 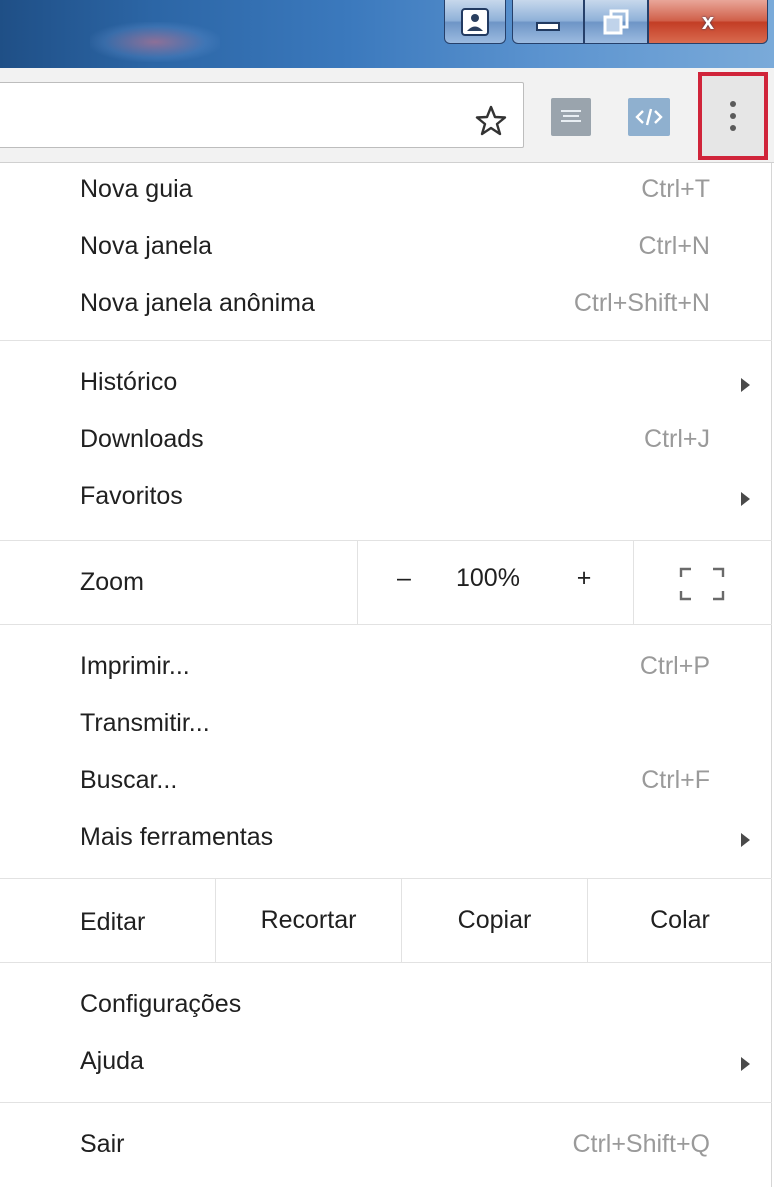 I want to click on menu-item-new-window: Nova janela Ctrl+N, so click(x=386, y=248).